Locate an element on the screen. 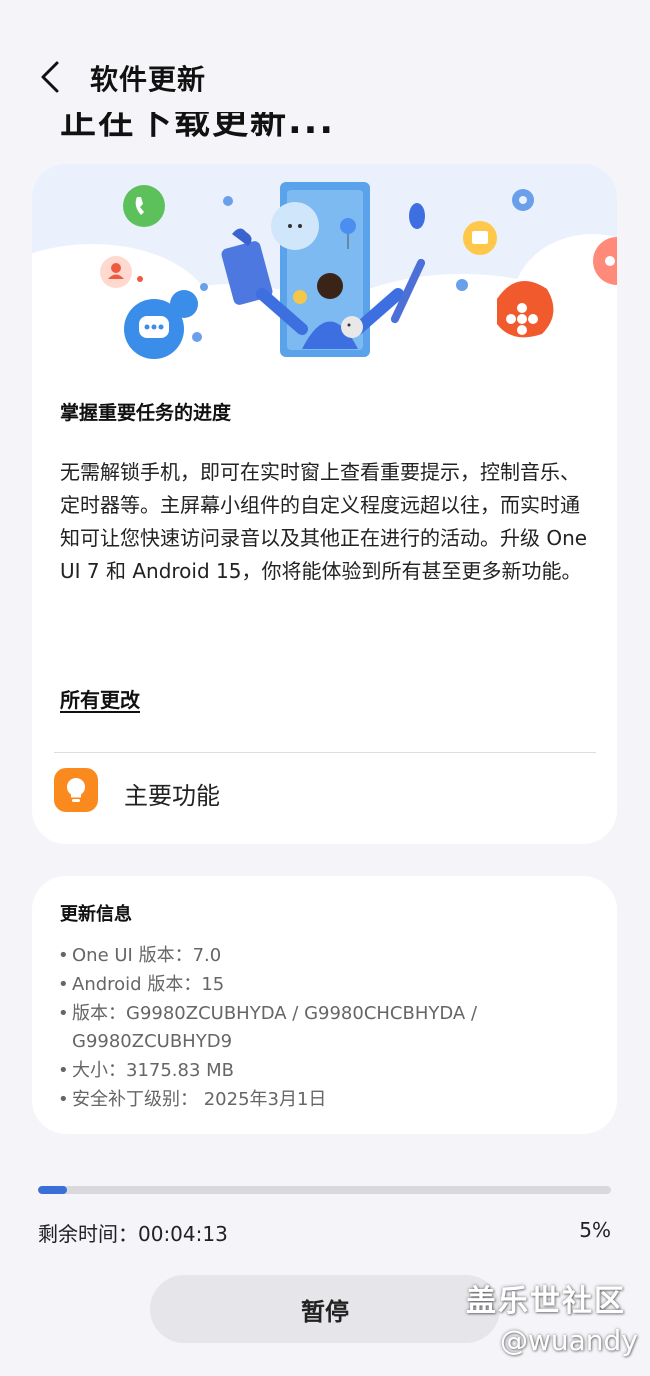 Image resolution: width=650 pixels, height=1376 pixels. download-progress-bar is located at coordinates (324, 1190).